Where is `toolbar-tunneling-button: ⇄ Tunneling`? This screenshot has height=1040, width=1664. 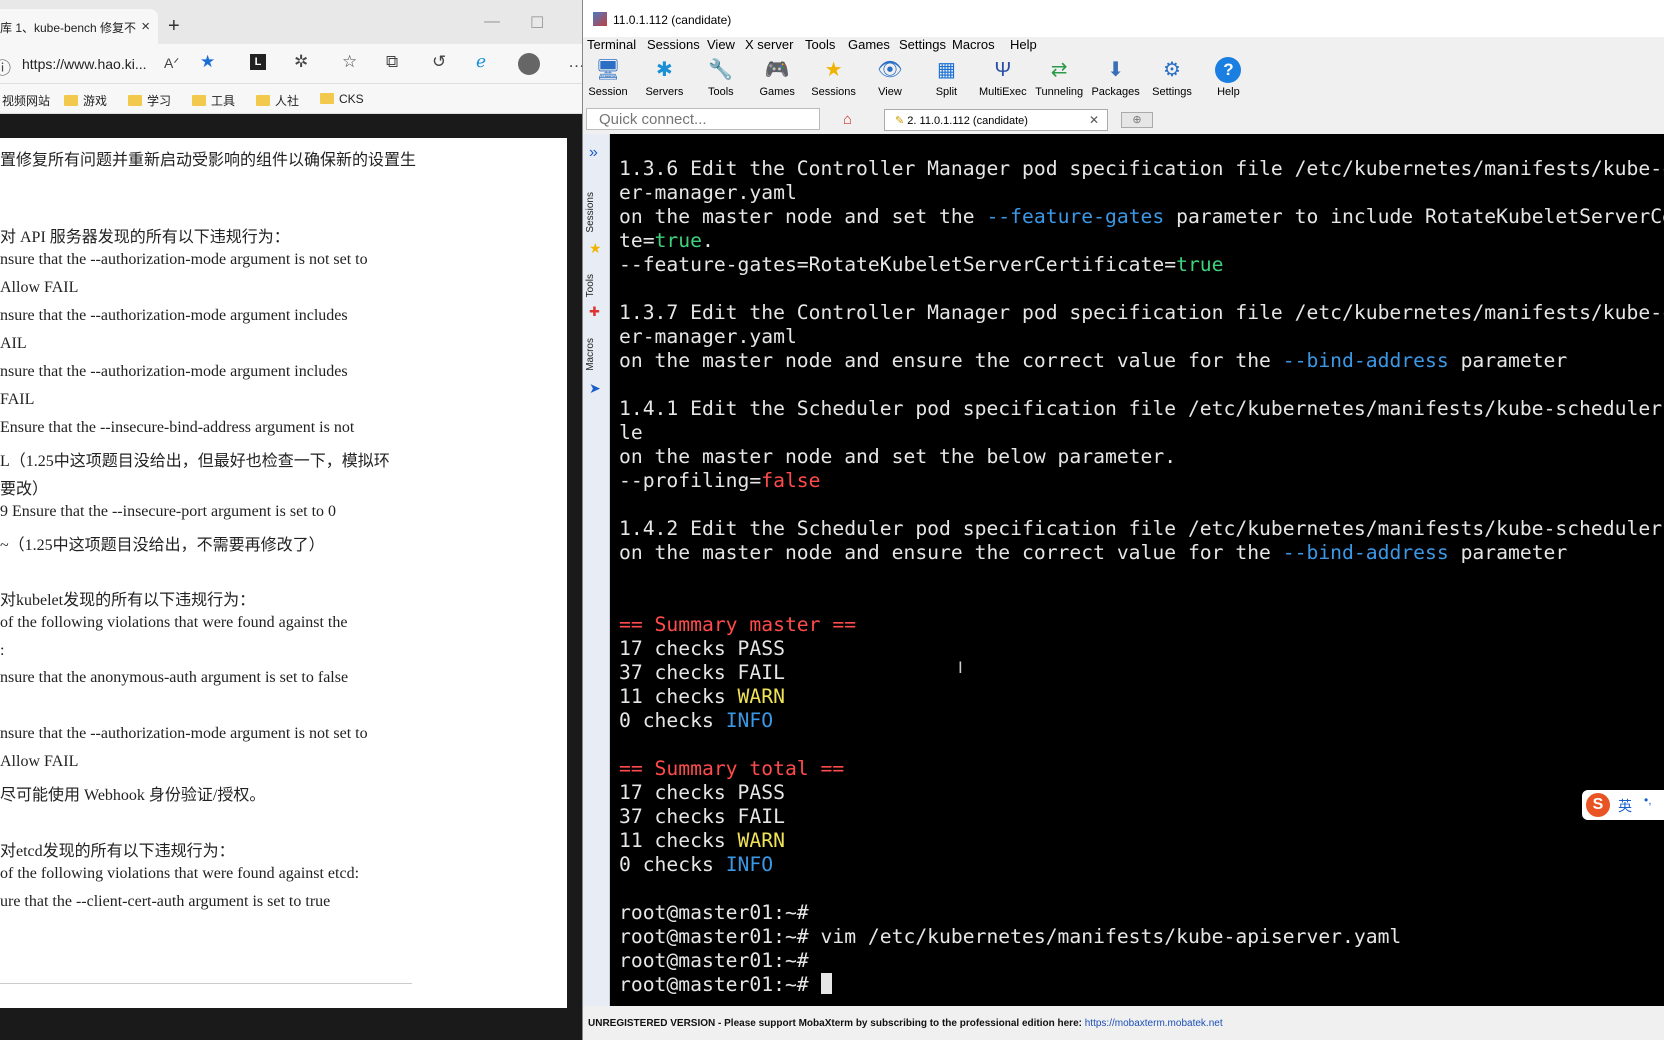
toolbar-tunneling-button: ⇄ Tunneling is located at coordinates (1059, 77).